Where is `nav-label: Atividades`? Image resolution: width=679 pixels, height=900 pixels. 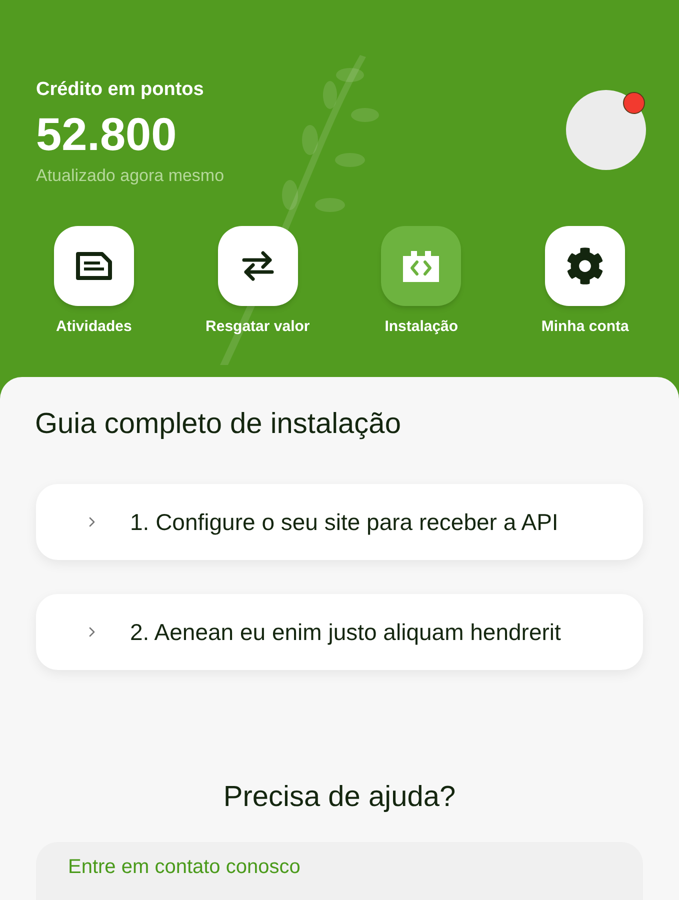
nav-label: Atividades is located at coordinates (94, 327).